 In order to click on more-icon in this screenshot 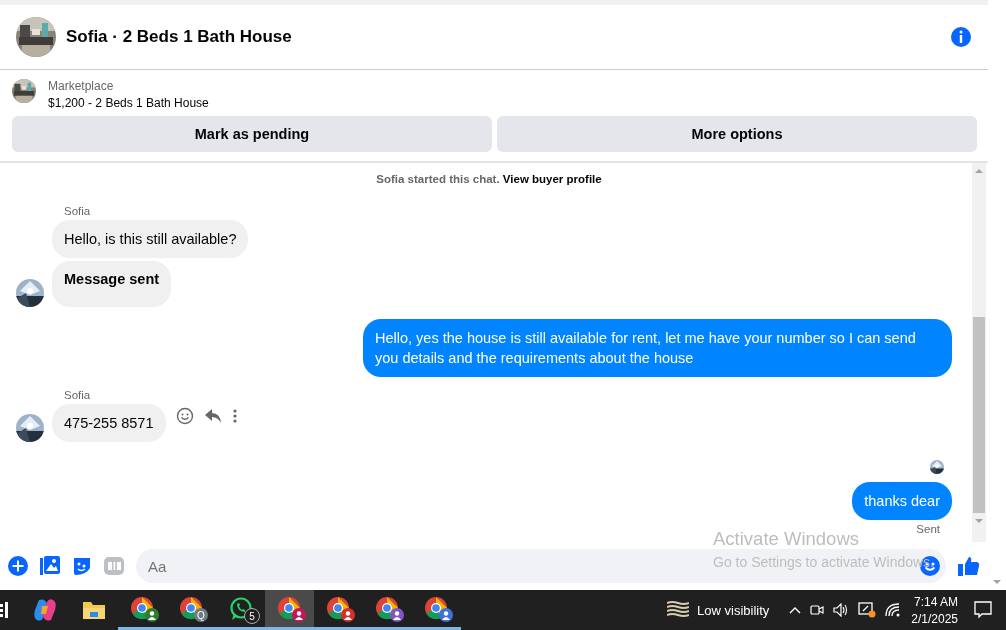, I will do `click(234, 415)`.